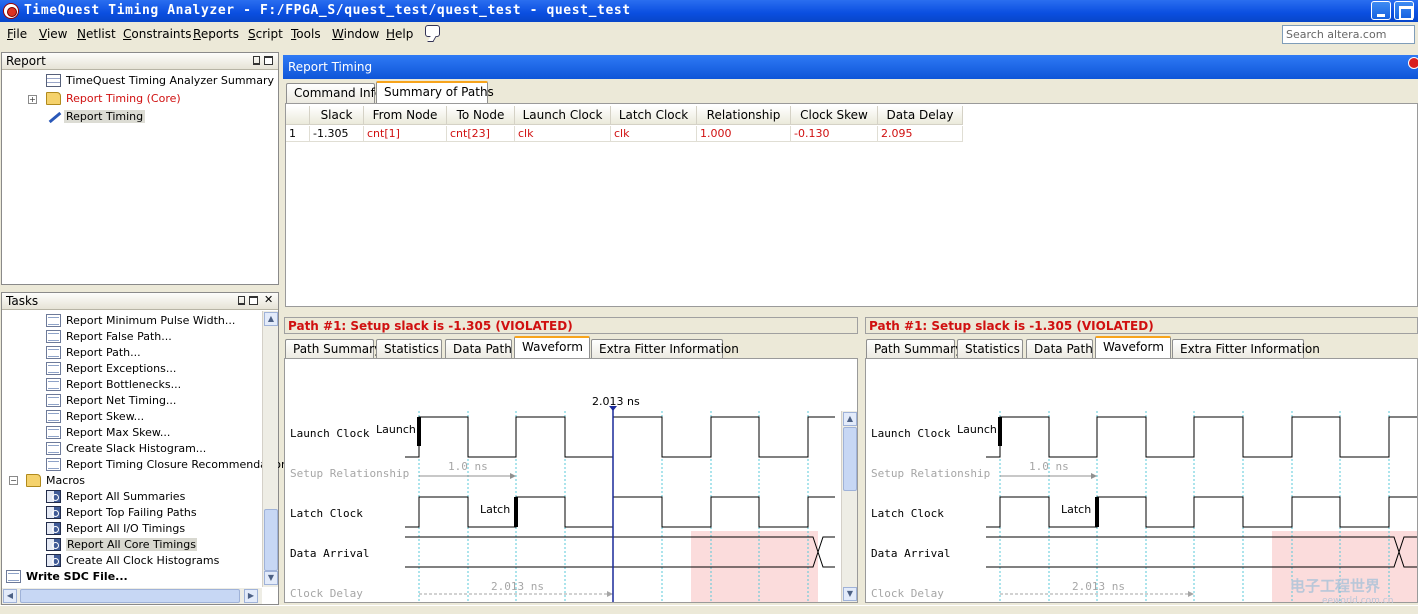  Describe the element at coordinates (161, 99) in the screenshot. I see `tree-item-report-timing-core: Report Timing (Core)` at that location.